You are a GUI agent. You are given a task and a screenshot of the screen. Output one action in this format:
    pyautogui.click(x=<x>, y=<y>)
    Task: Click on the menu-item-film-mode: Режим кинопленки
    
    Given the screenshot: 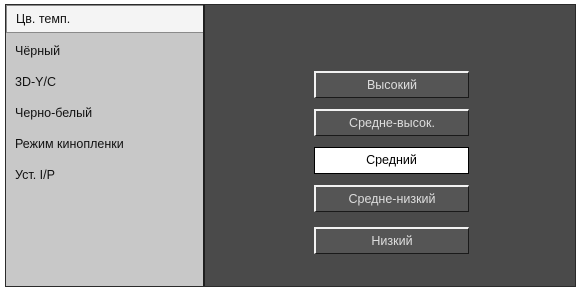 What is the action you would take?
    pyautogui.click(x=104, y=144)
    